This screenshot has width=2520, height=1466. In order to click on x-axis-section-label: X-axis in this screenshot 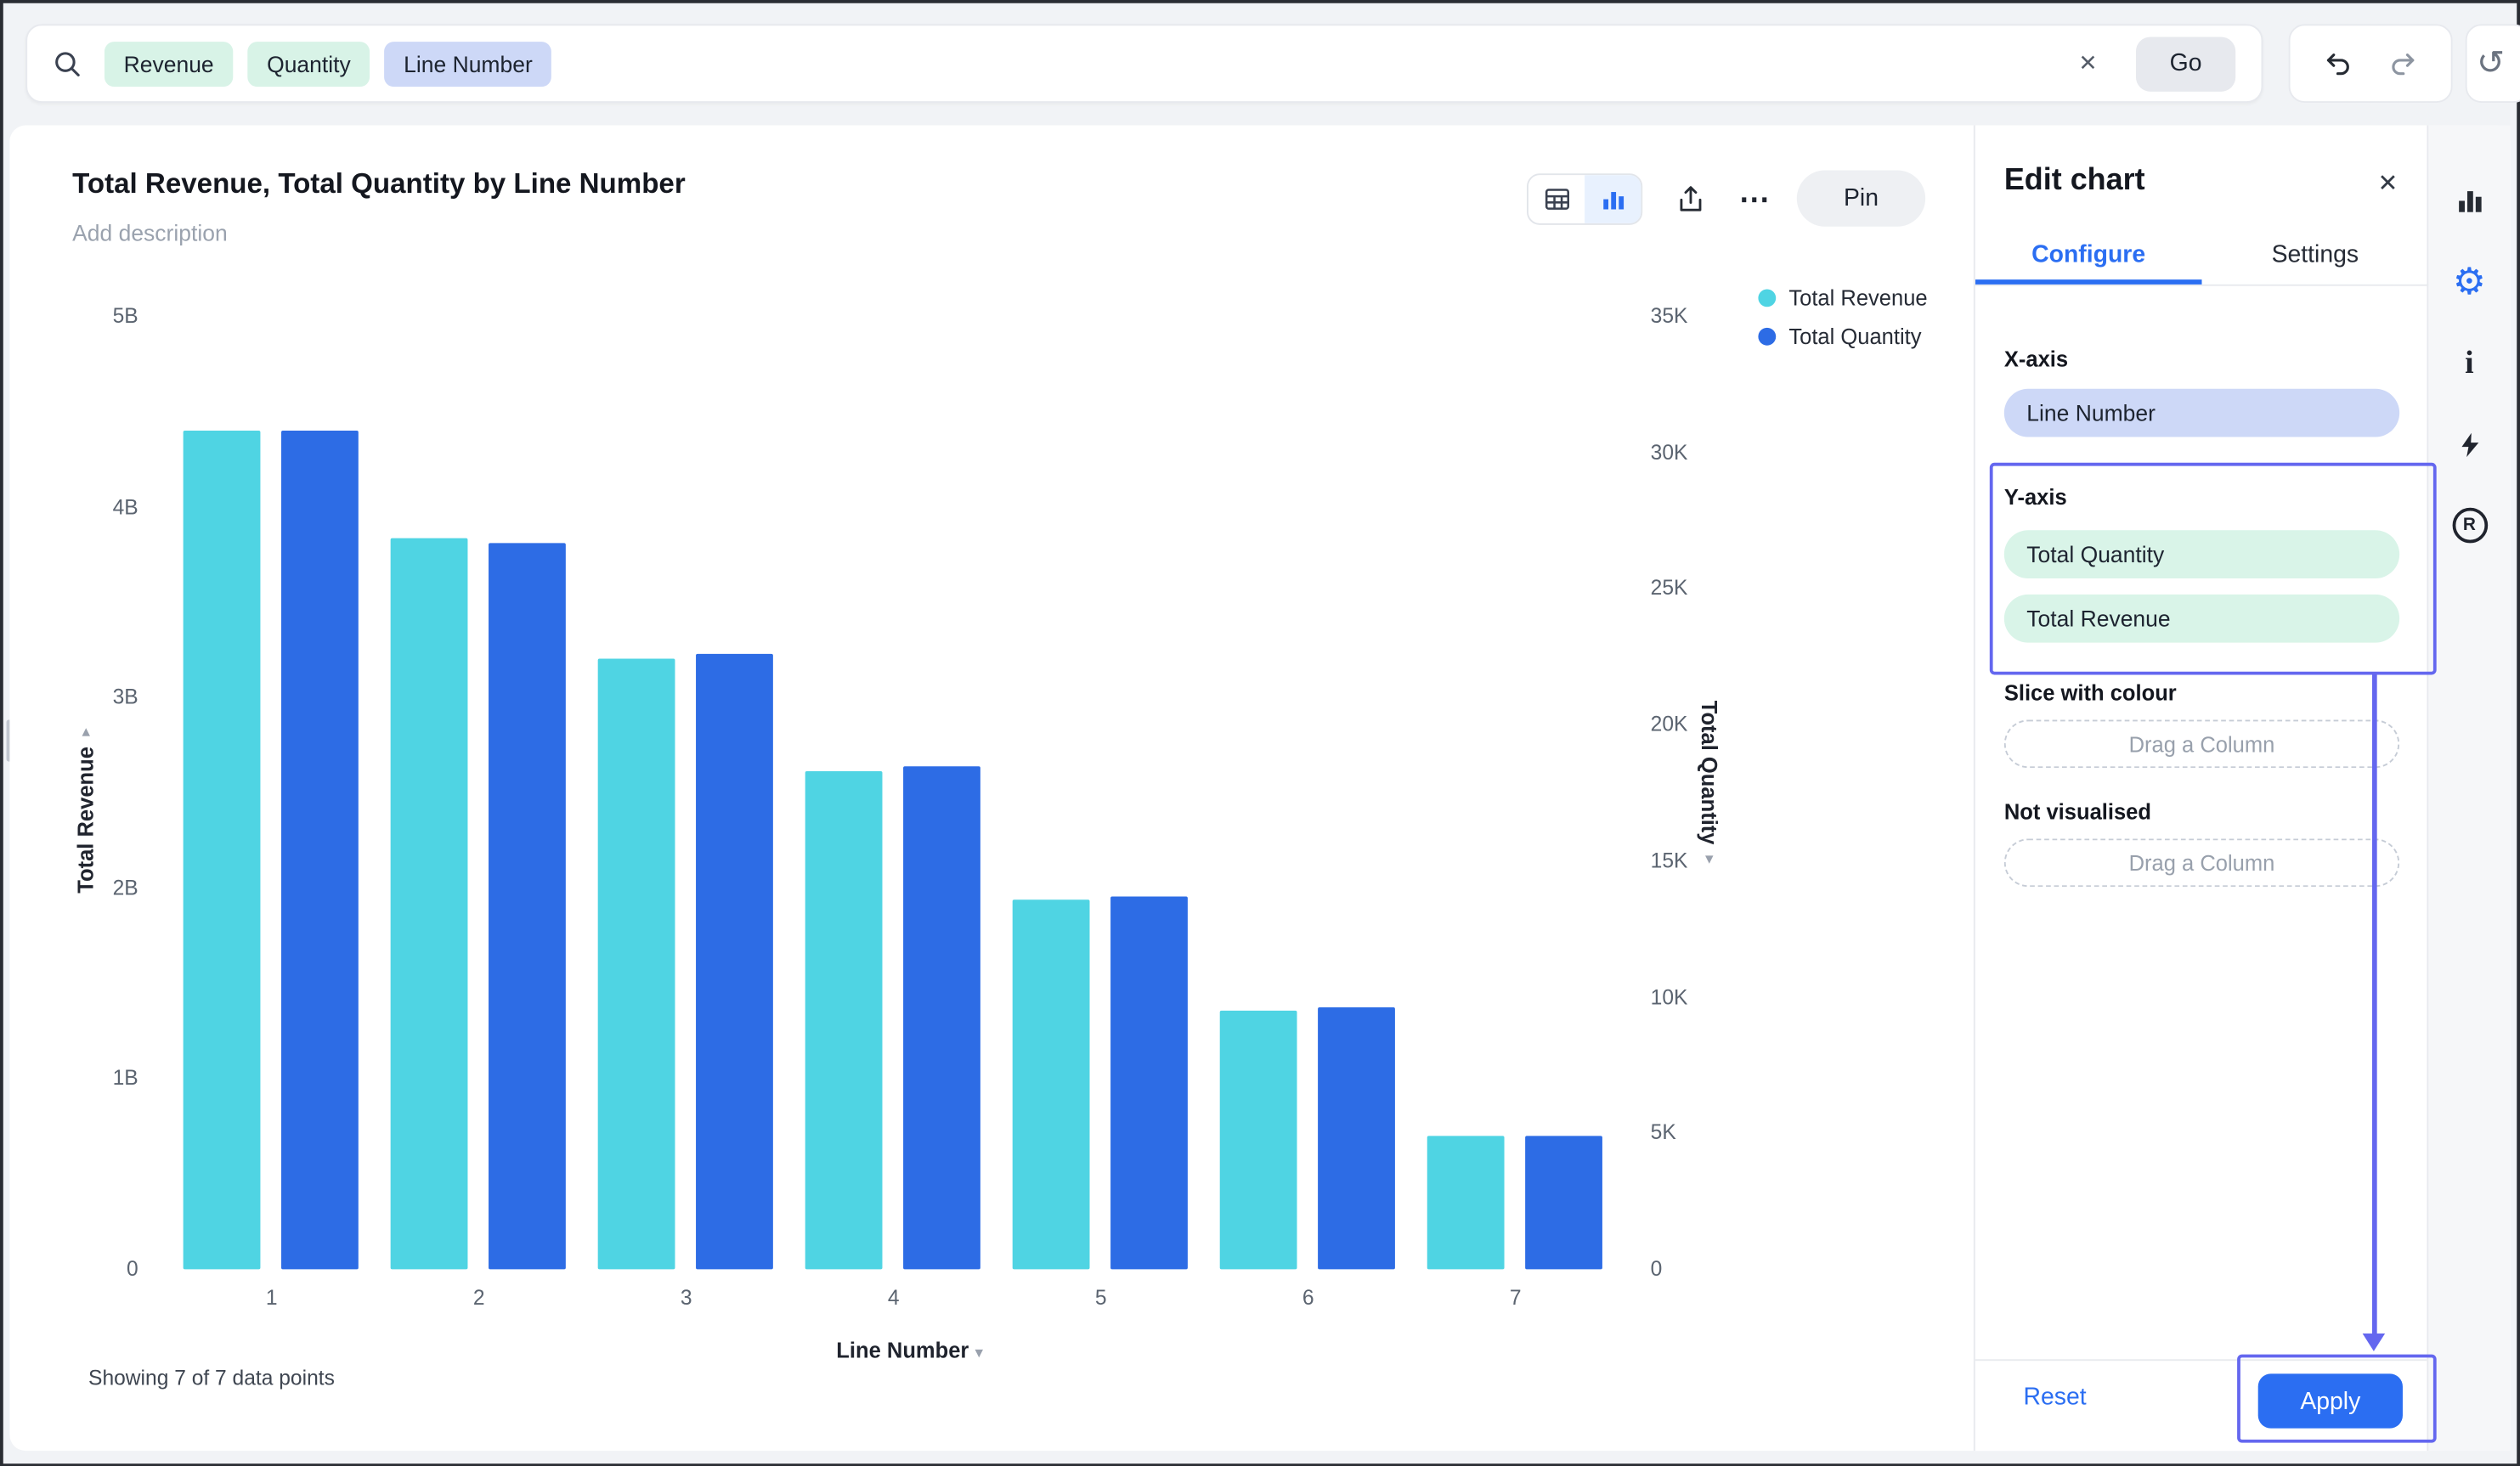, I will do `click(2036, 359)`.